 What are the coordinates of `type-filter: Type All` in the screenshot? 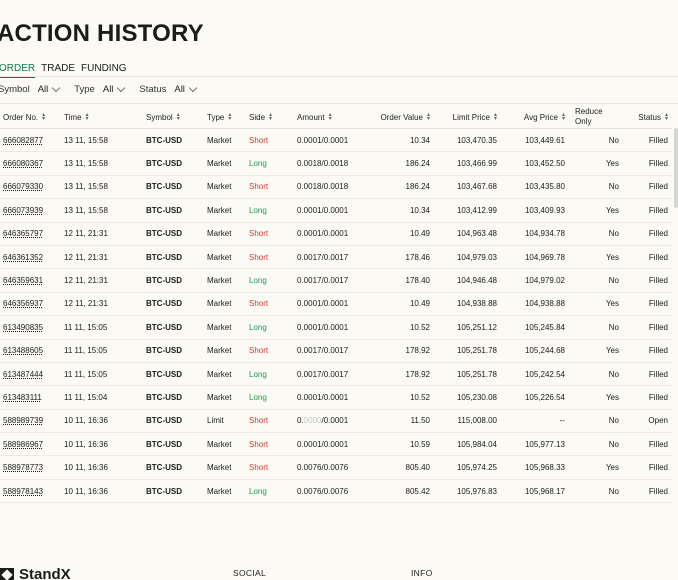 It's located at (100, 89).